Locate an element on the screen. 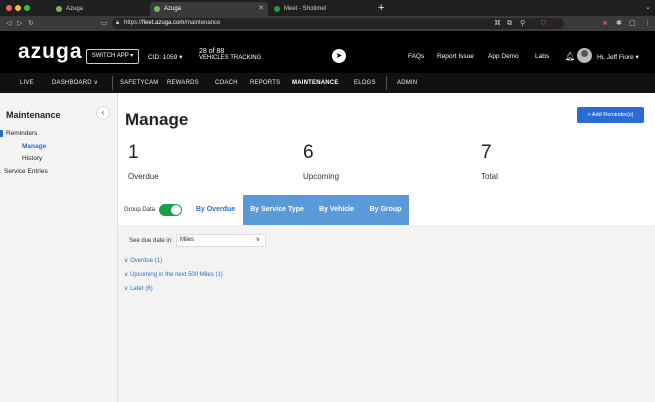  tab-by-service-type: By Service Type is located at coordinates (277, 210).